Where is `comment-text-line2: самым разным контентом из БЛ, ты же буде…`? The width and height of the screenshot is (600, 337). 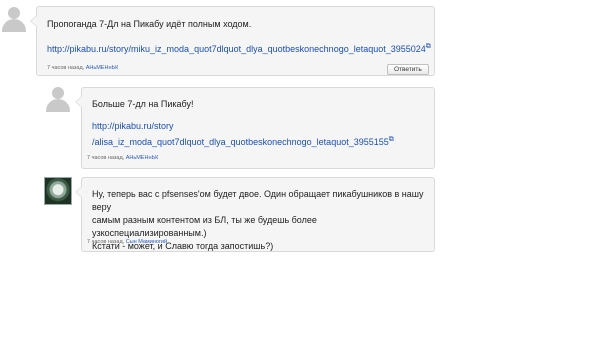 comment-text-line2: самым разным контентом из БЛ, ты же буде… is located at coordinates (204, 226).